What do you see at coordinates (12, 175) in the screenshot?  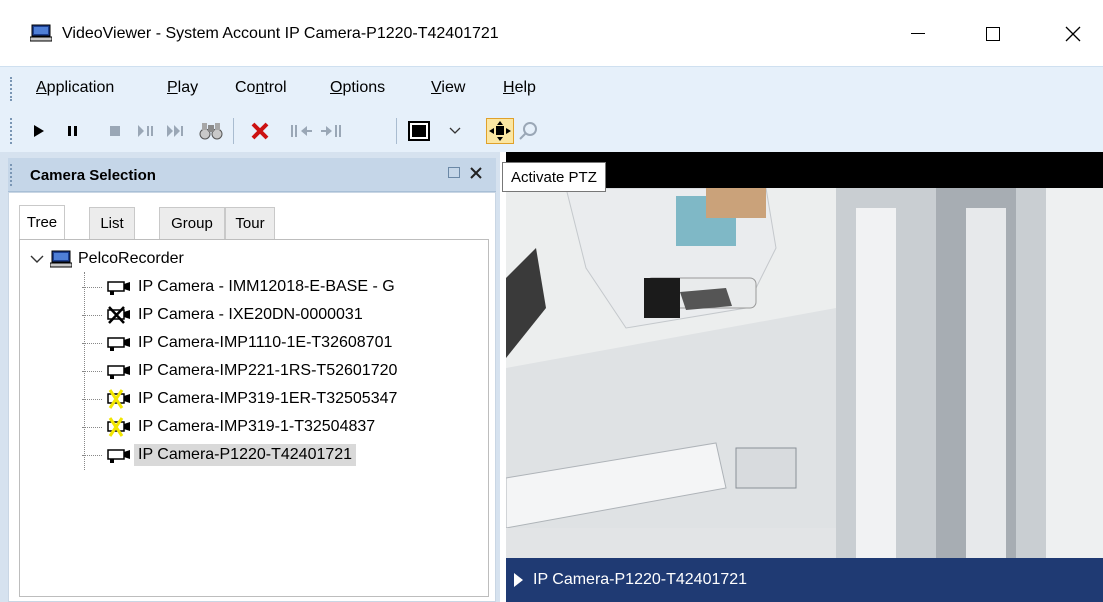 I see `panel-grip` at bounding box center [12, 175].